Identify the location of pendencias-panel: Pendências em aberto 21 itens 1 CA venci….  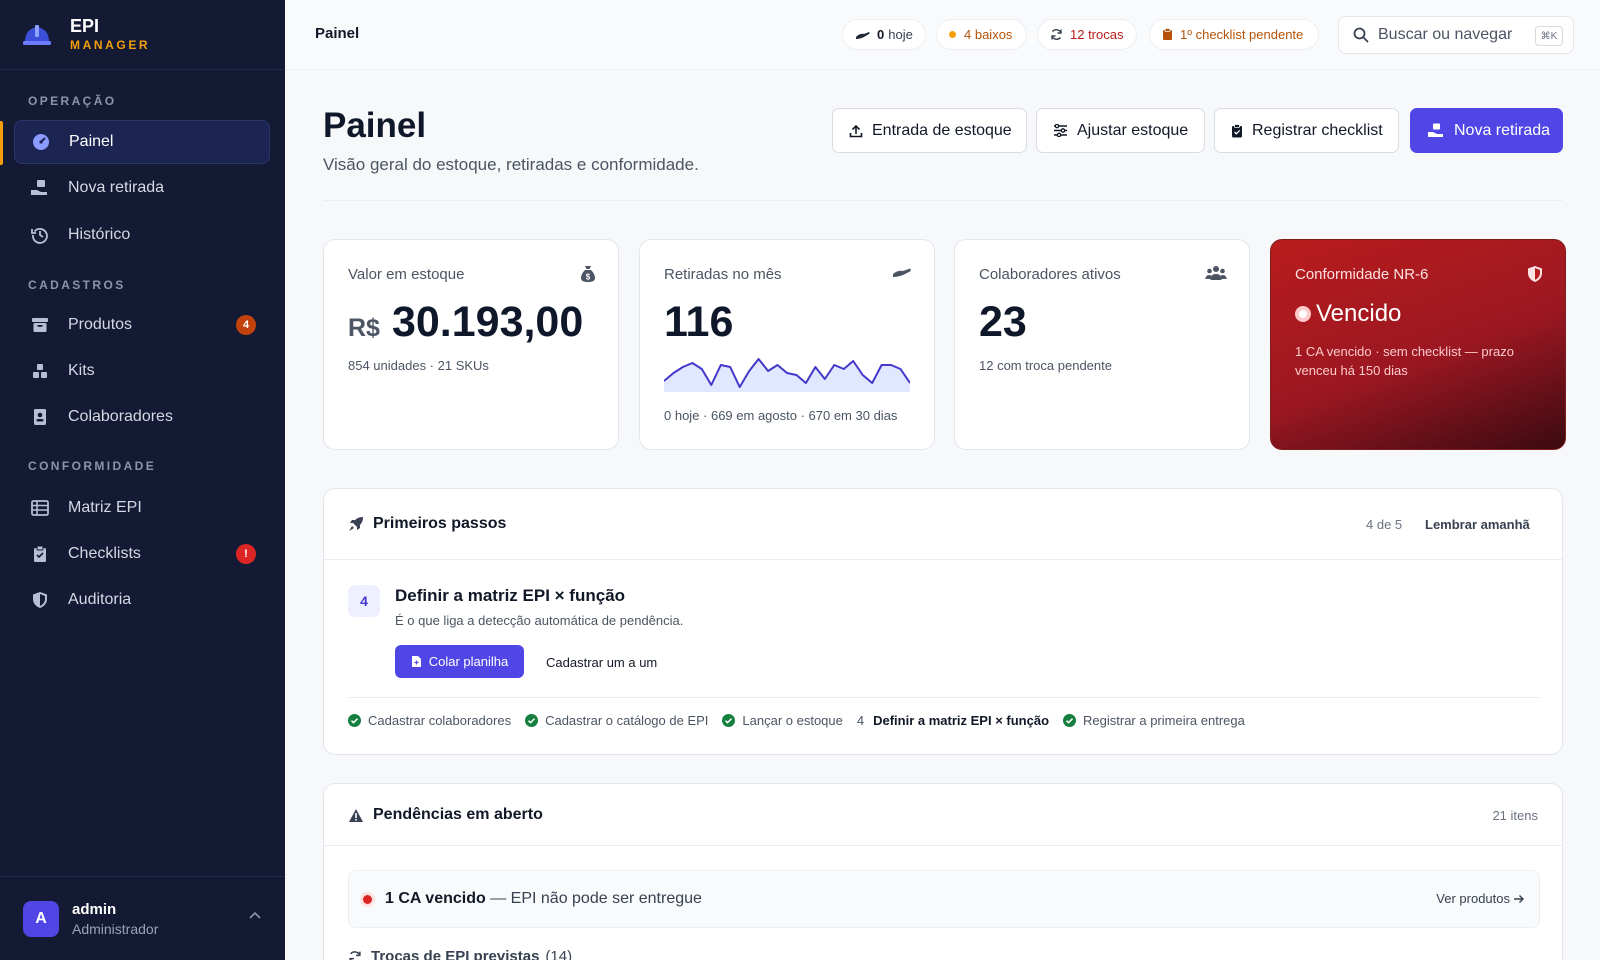
(943, 871).